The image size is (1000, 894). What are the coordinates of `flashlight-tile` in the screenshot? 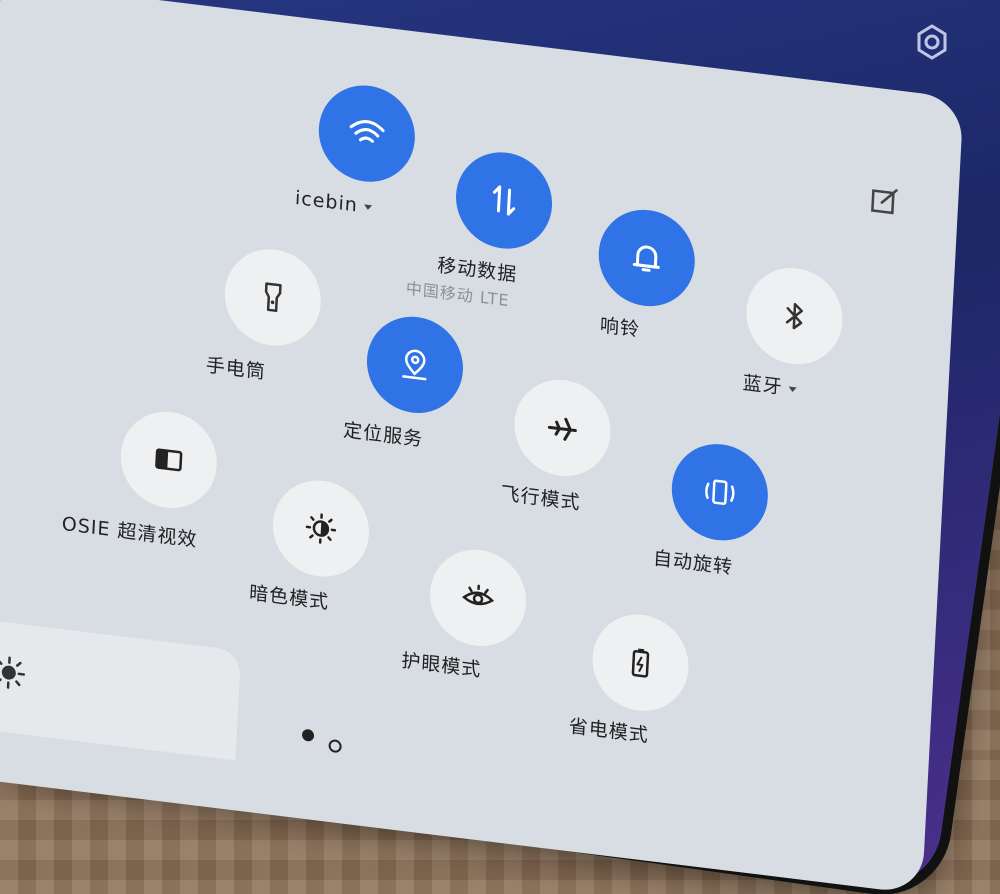 It's located at (273, 297).